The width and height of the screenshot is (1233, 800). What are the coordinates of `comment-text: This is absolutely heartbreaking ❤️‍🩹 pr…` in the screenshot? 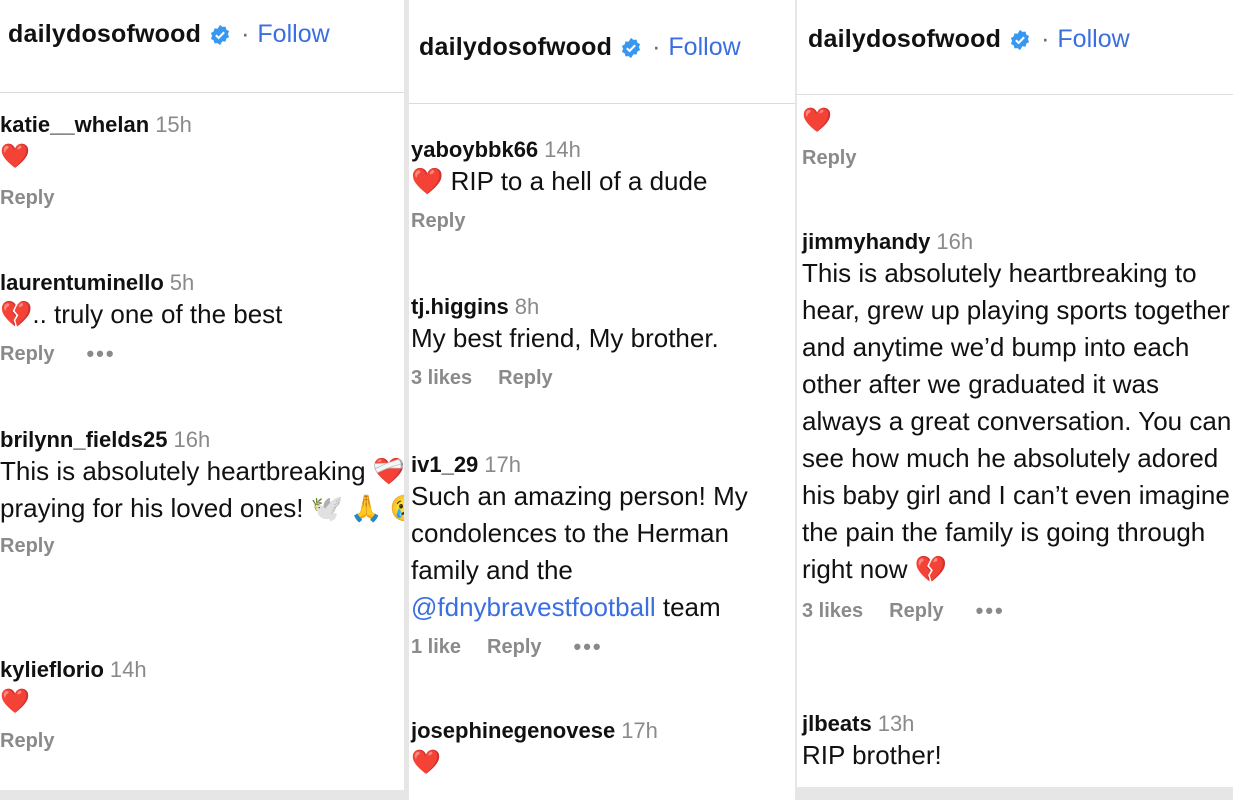 It's located at (202, 489).